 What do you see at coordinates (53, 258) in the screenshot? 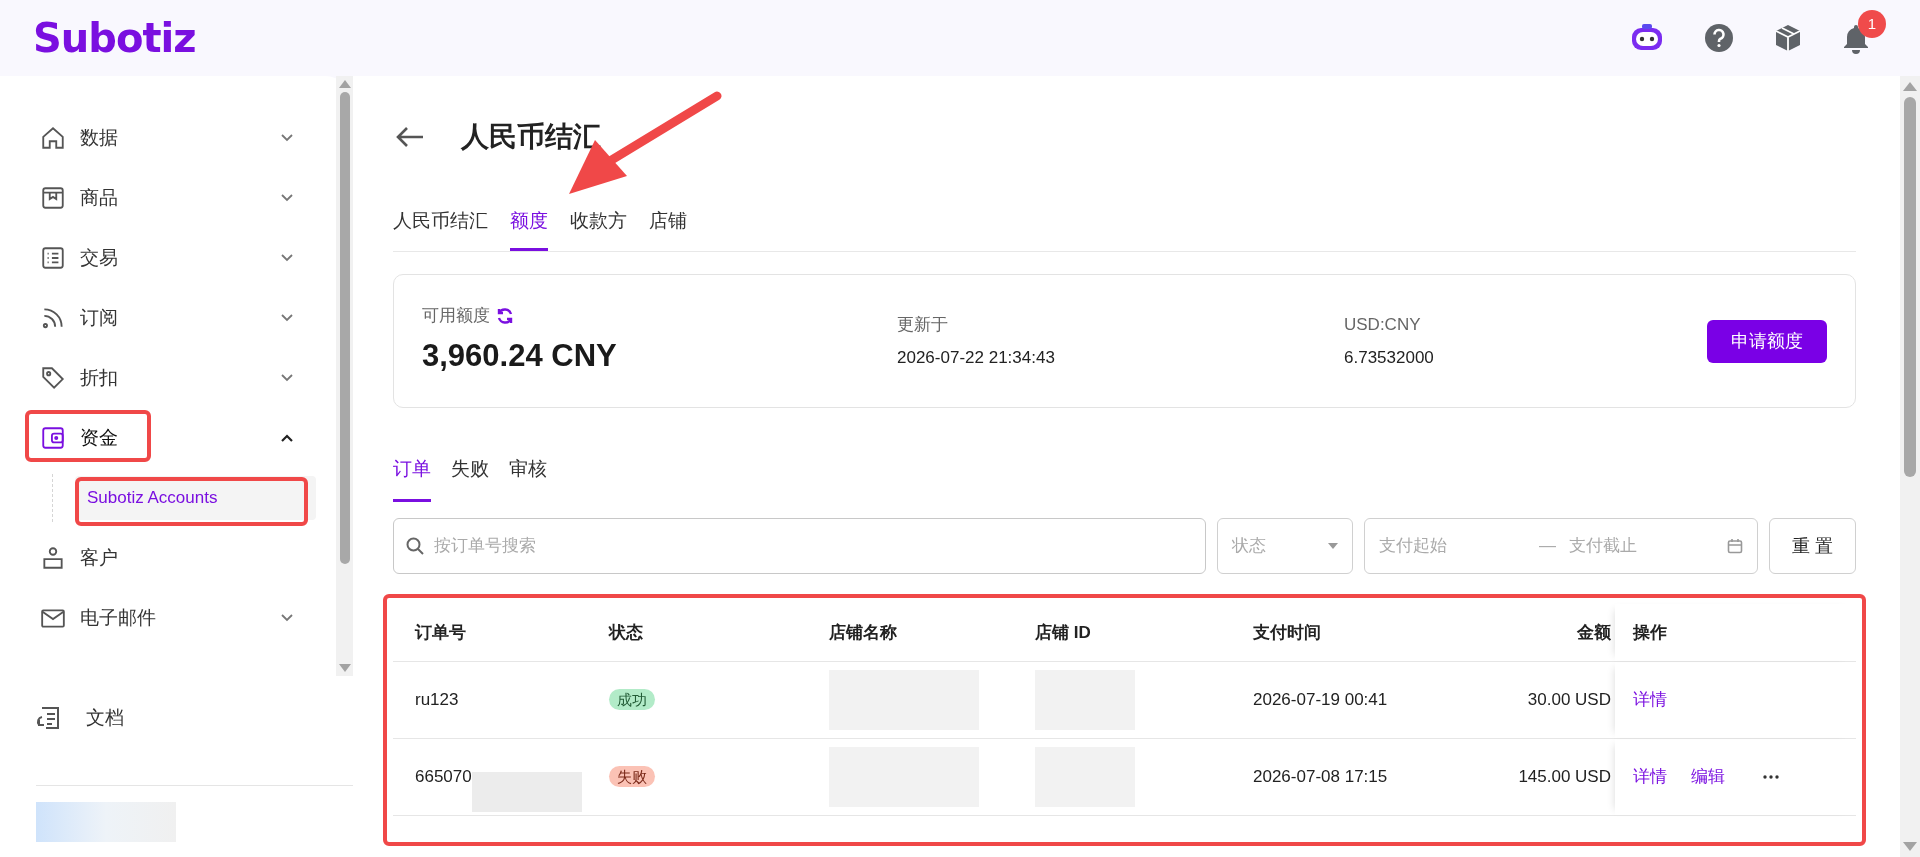
I see `list-icon` at bounding box center [53, 258].